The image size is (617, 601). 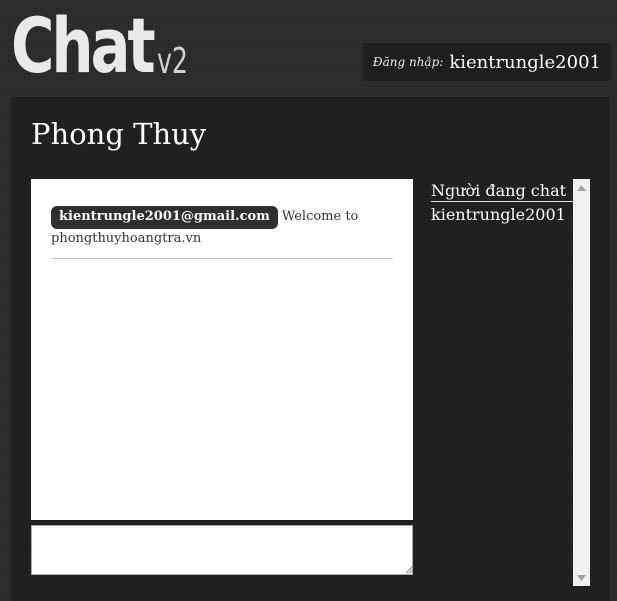 I want to click on online-users-heading: Người đang chat, so click(x=502, y=191).